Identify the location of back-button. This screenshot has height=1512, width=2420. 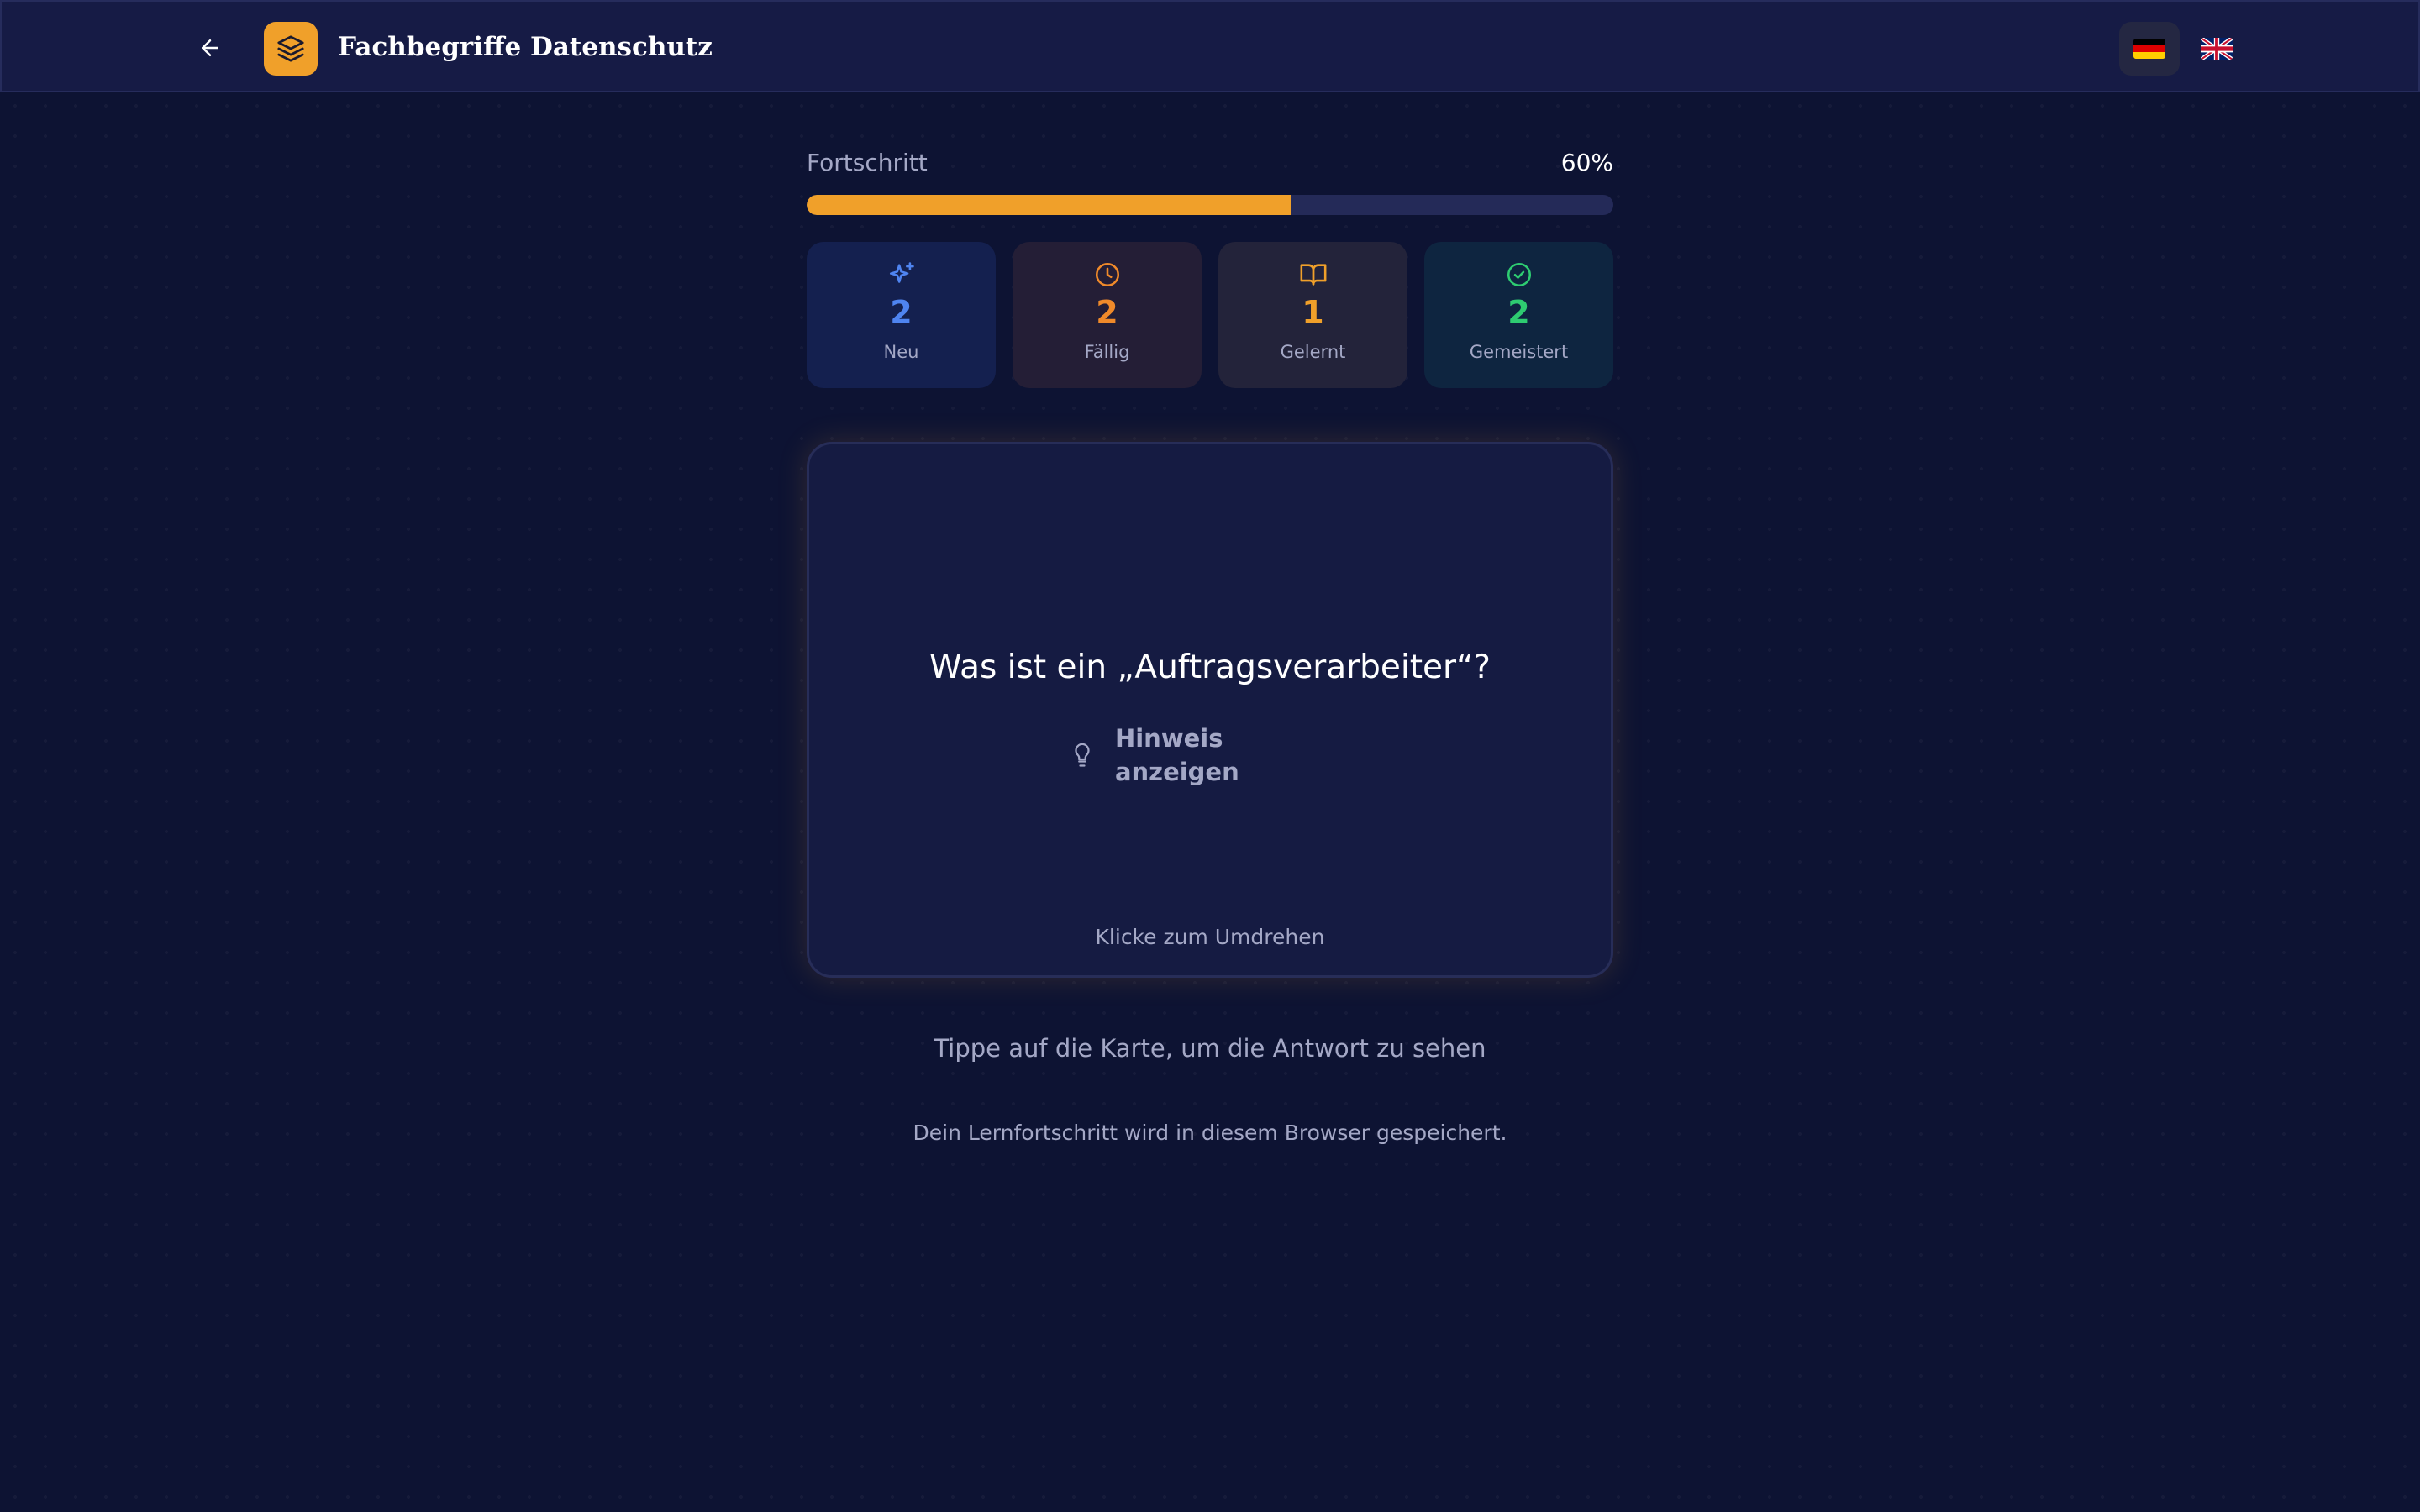
(210, 48).